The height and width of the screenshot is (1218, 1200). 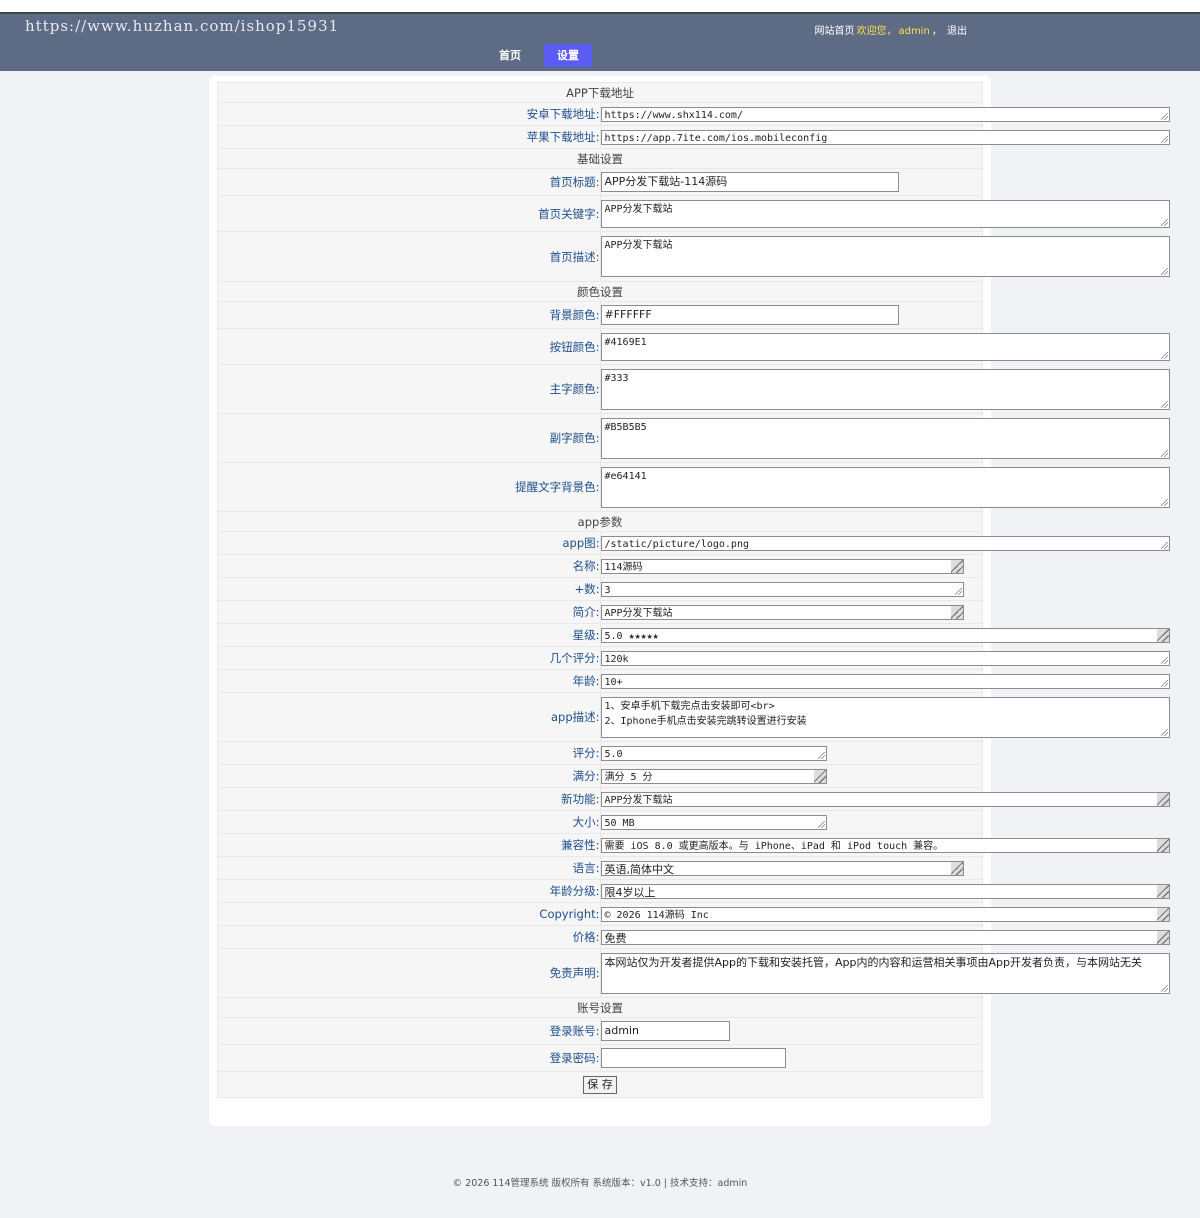 I want to click on main-nav: 首页 设置, so click(x=547, y=55).